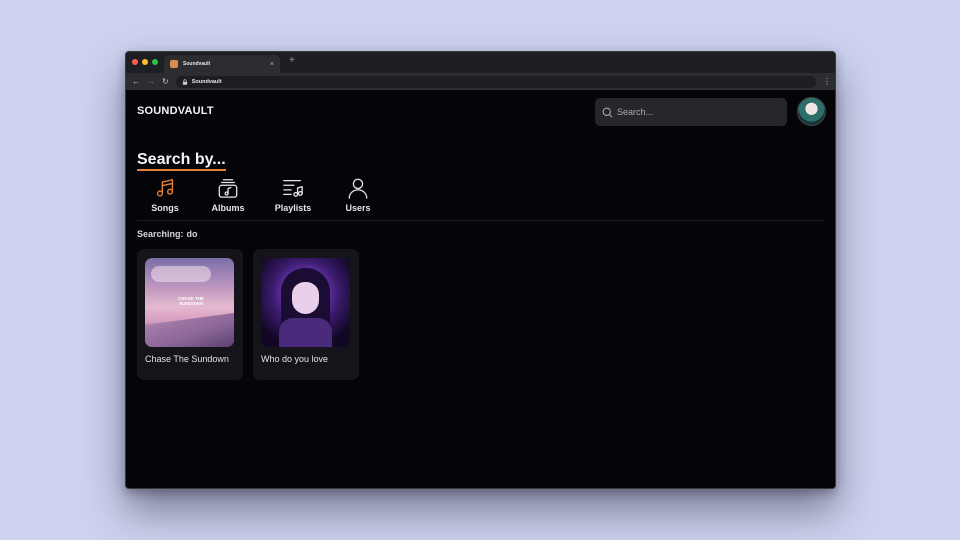 Image resolution: width=960 pixels, height=540 pixels. Describe the element at coordinates (358, 208) in the screenshot. I see `category-label: Users` at that location.